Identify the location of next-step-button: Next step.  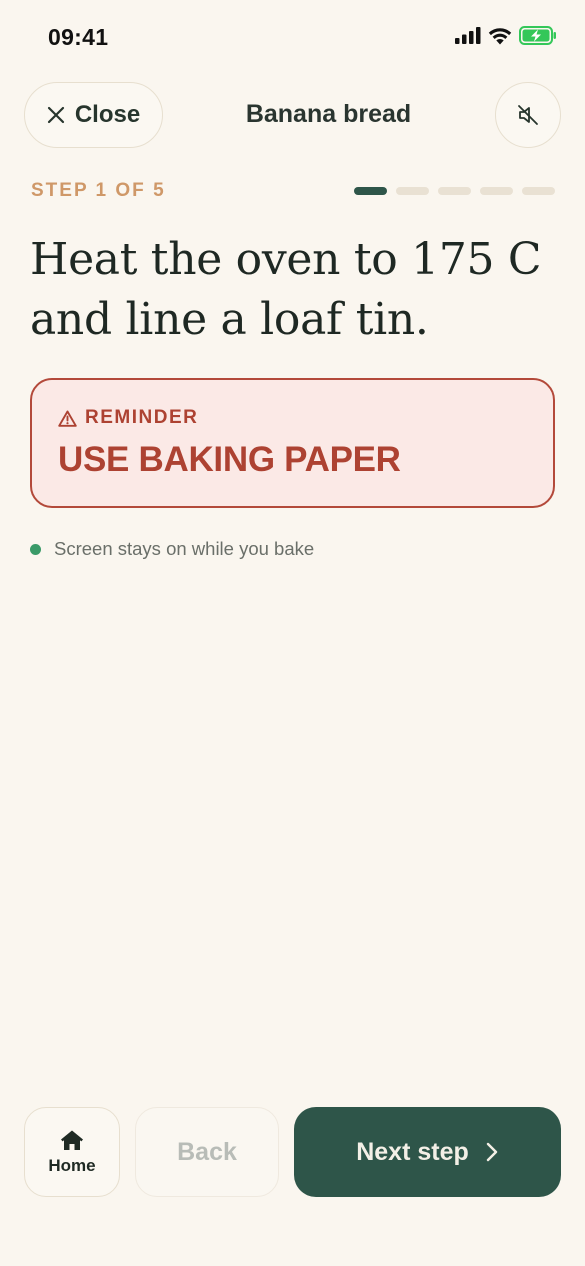
(427, 1152).